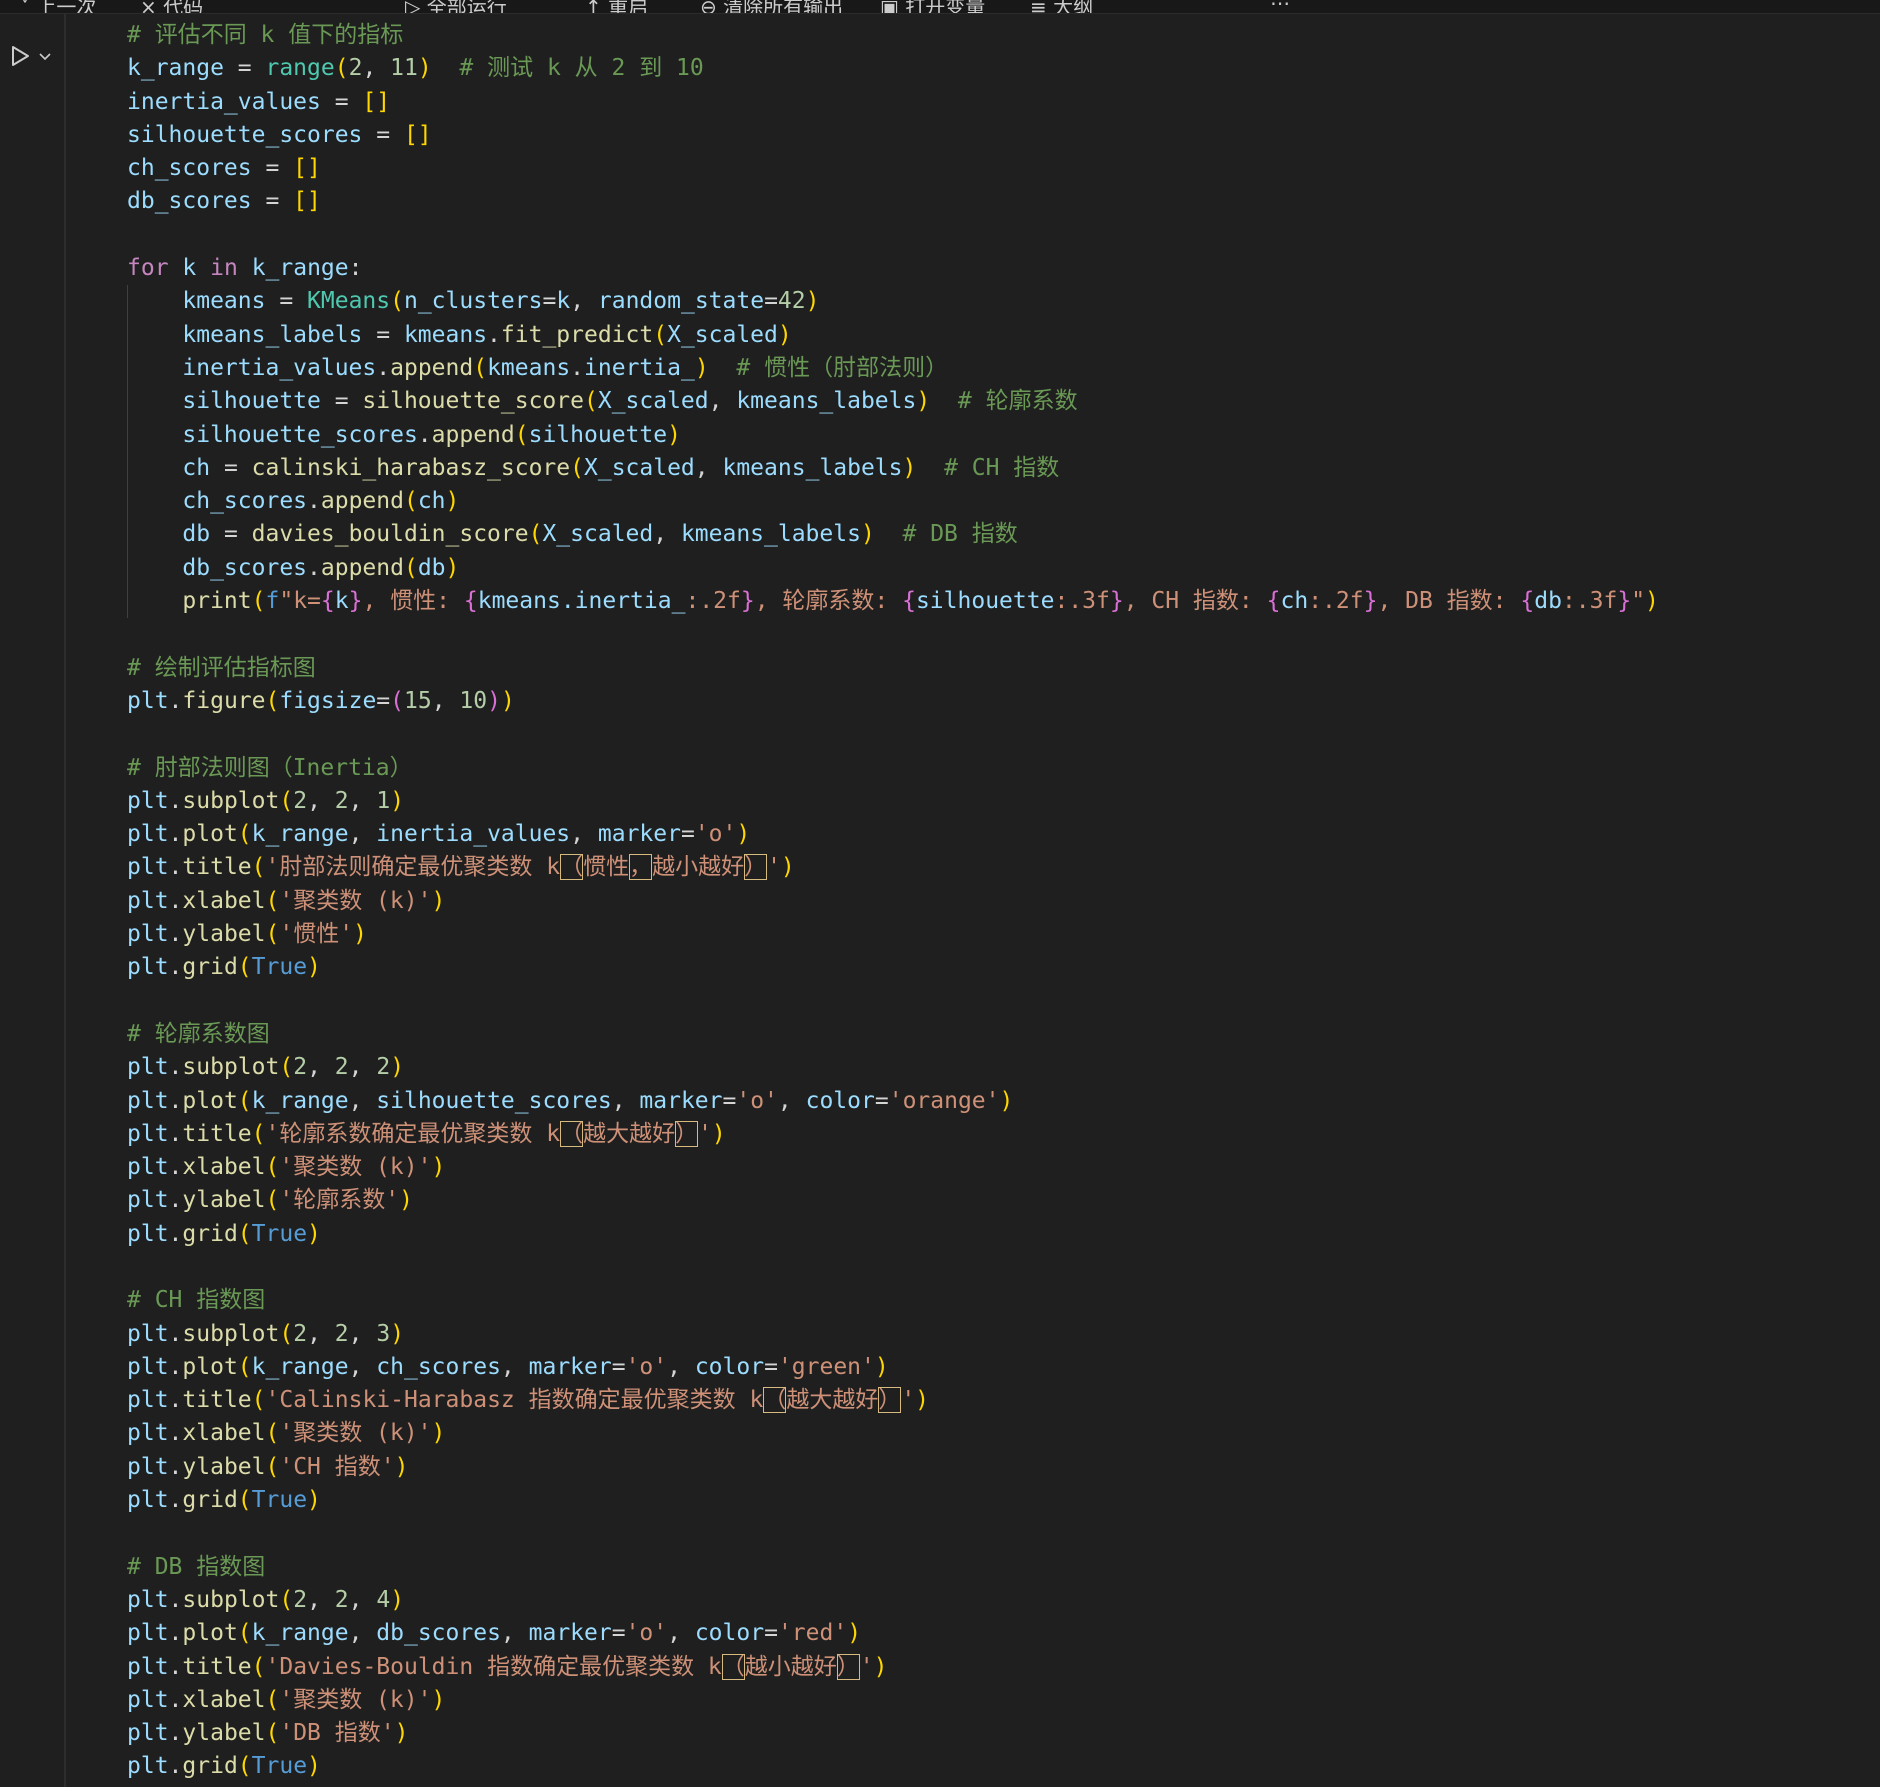  What do you see at coordinates (224, 268) in the screenshot?
I see `code-token: in` at bounding box center [224, 268].